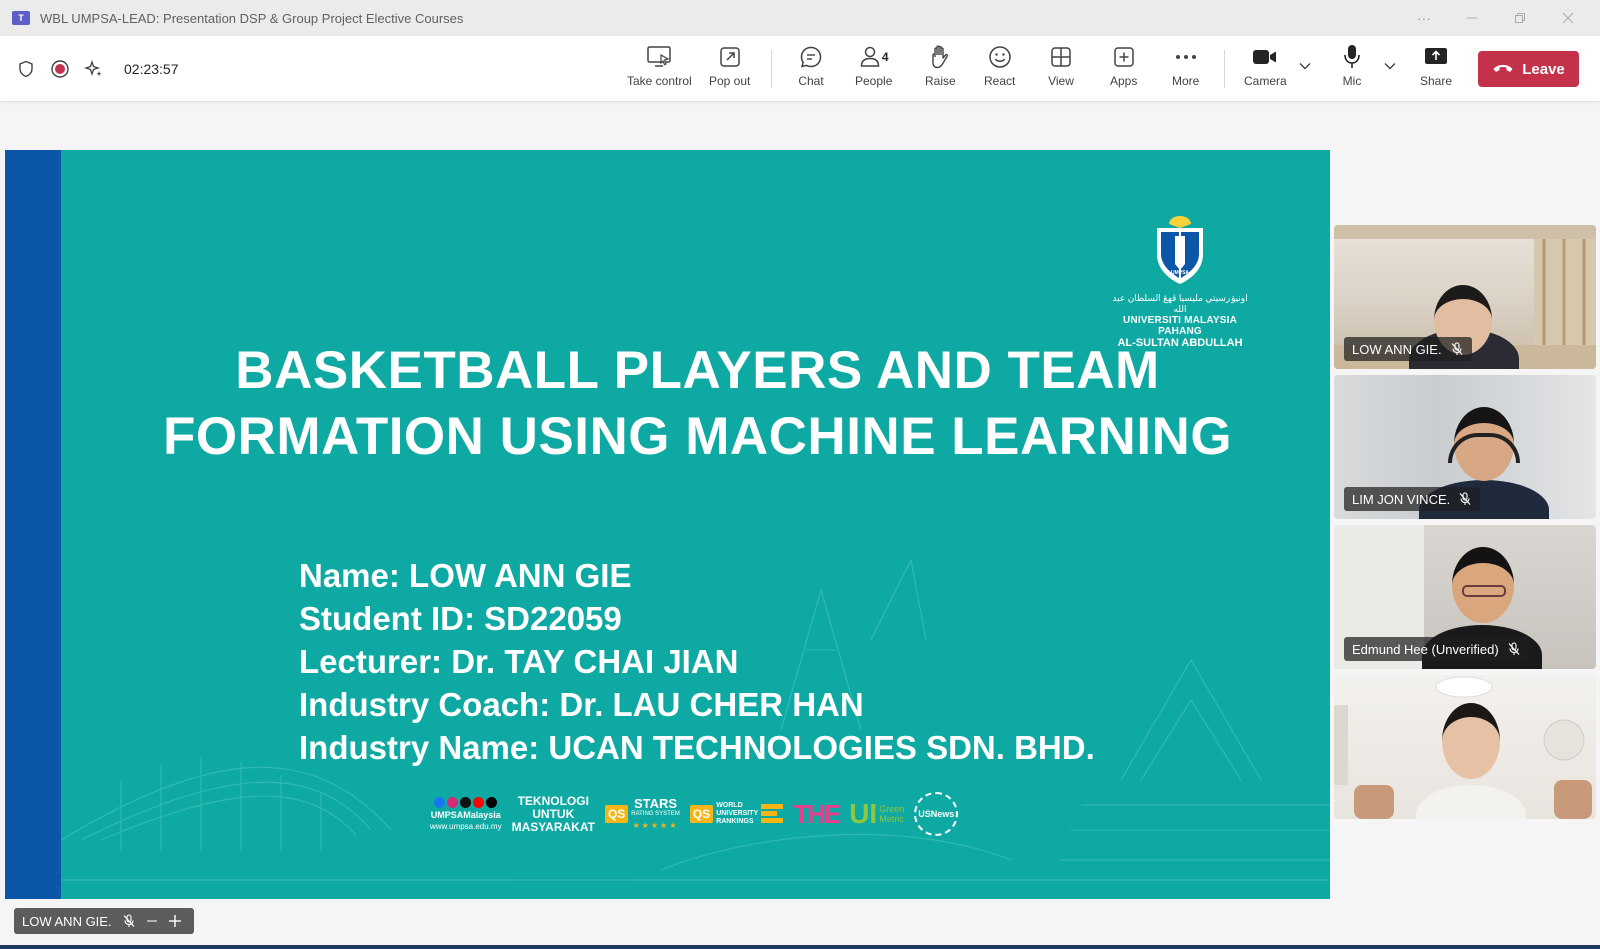 This screenshot has height=949, width=1600. Describe the element at coordinates (1408, 349) in the screenshot. I see `participant-name-label: LOW ANN GIE.` at that location.